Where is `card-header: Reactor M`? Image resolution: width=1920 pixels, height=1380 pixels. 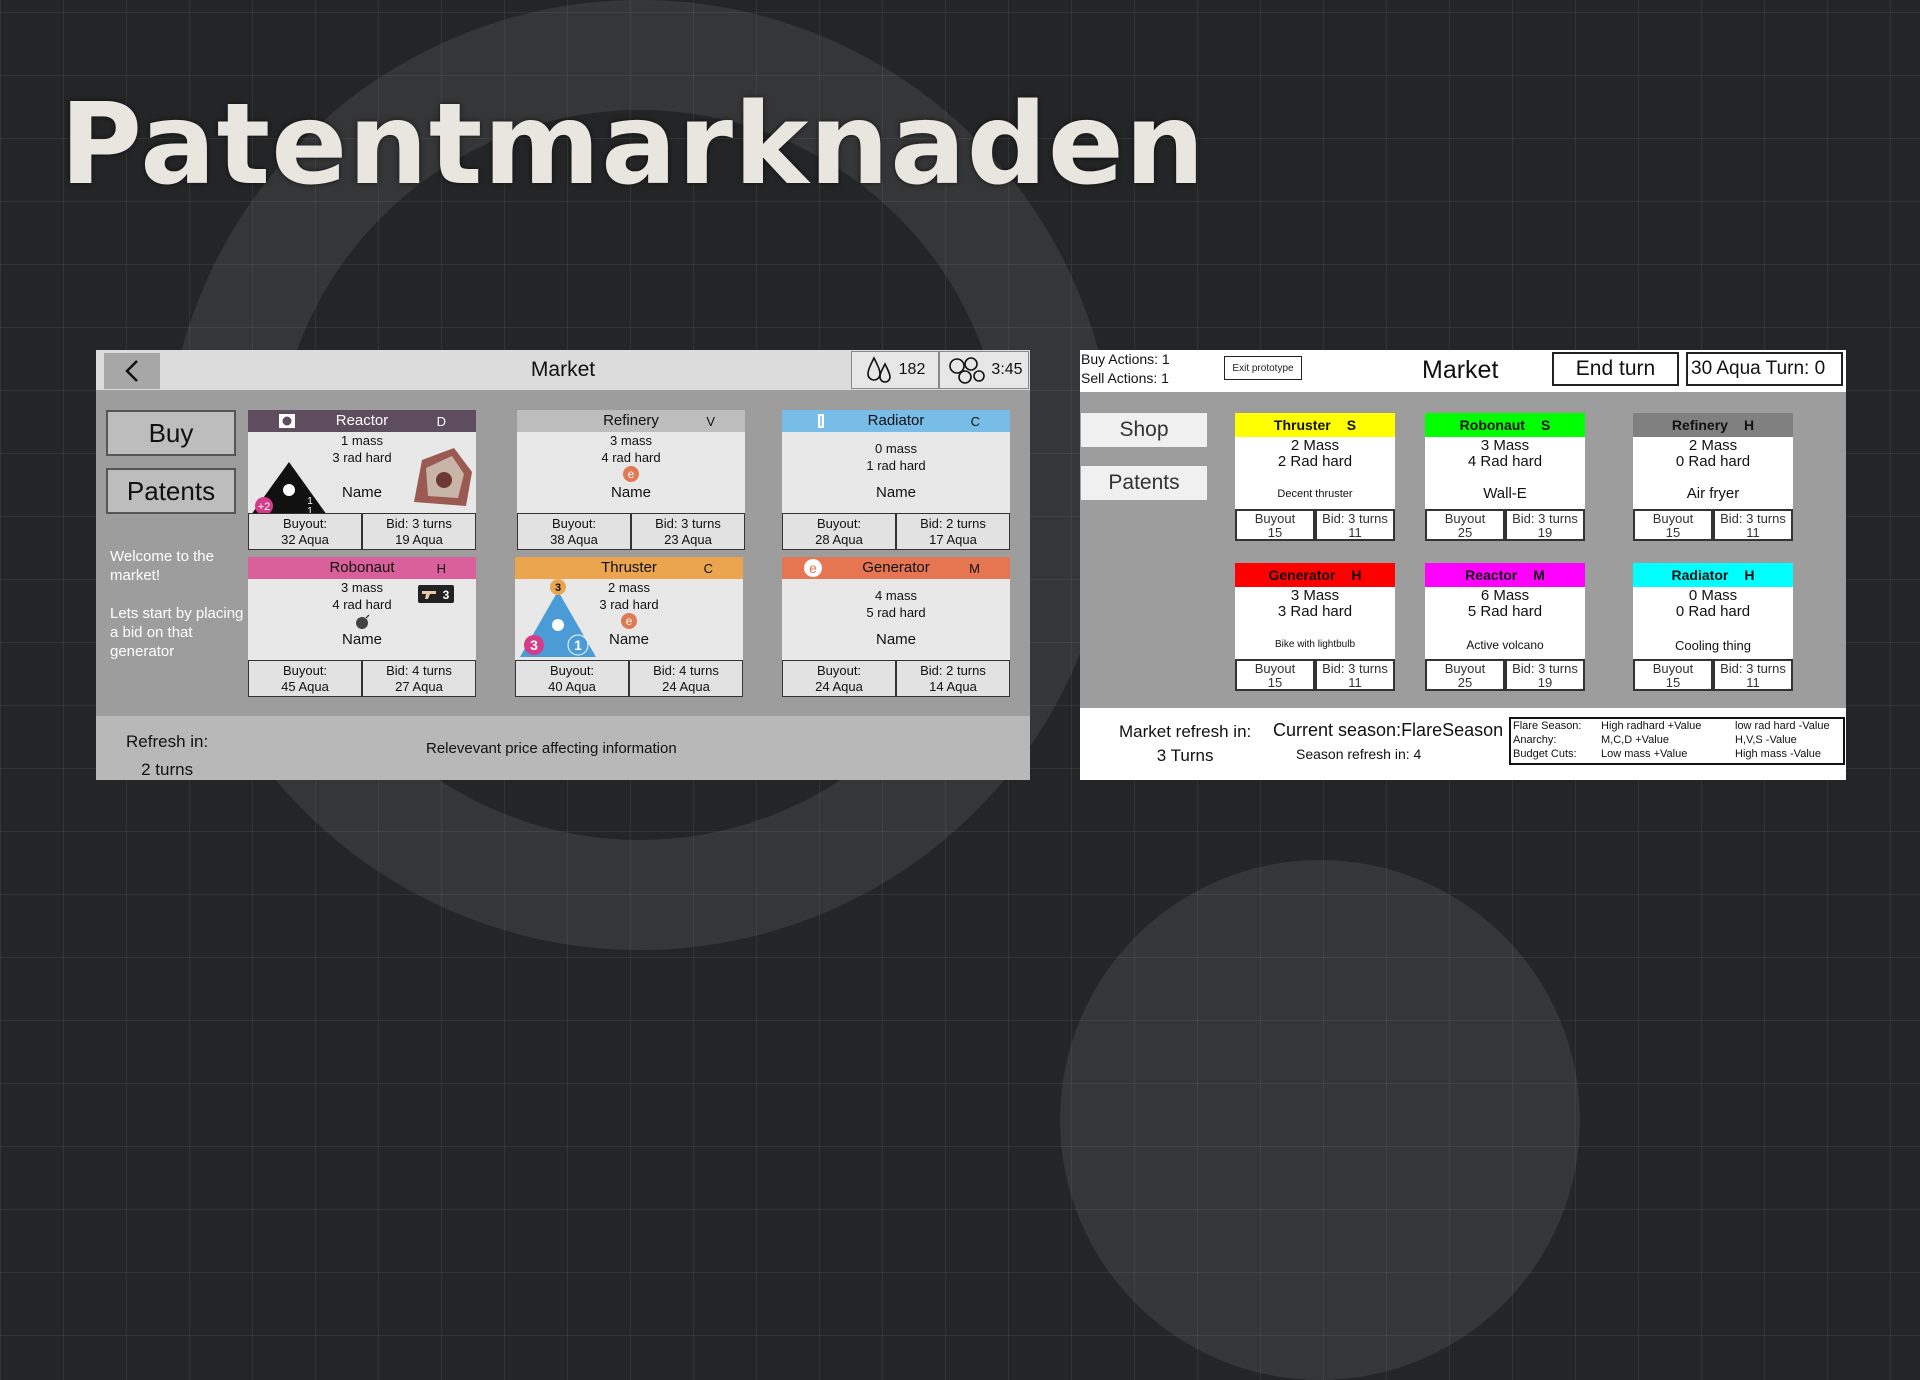
card-header: Reactor M is located at coordinates (1505, 575).